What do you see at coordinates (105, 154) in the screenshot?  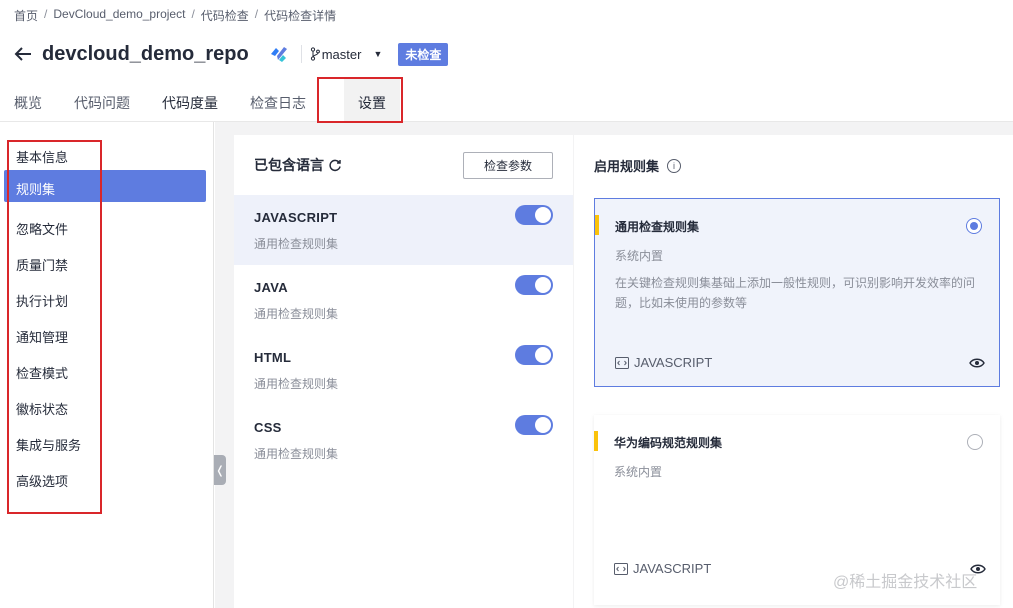 I see `sidebar-item-basic-info: 基本信息` at bounding box center [105, 154].